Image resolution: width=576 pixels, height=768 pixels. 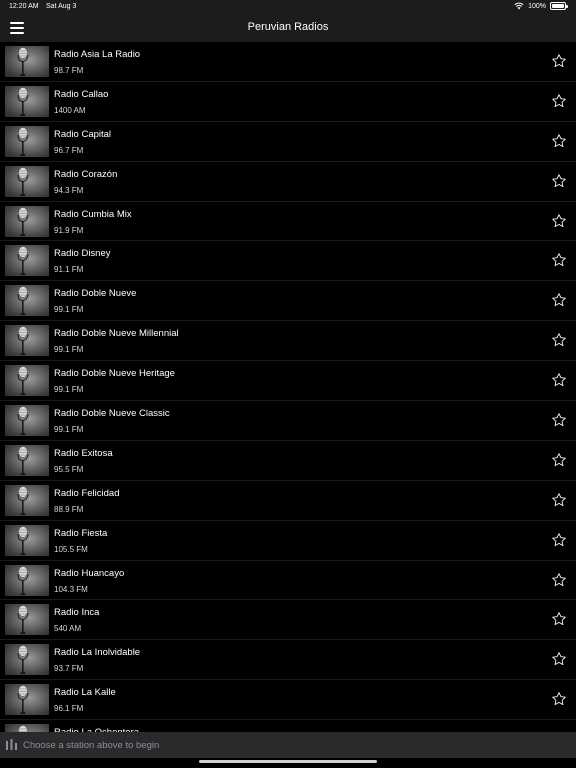 What do you see at coordinates (288, 182) in the screenshot?
I see `list-item: Radio Corazón 94.3 FM` at bounding box center [288, 182].